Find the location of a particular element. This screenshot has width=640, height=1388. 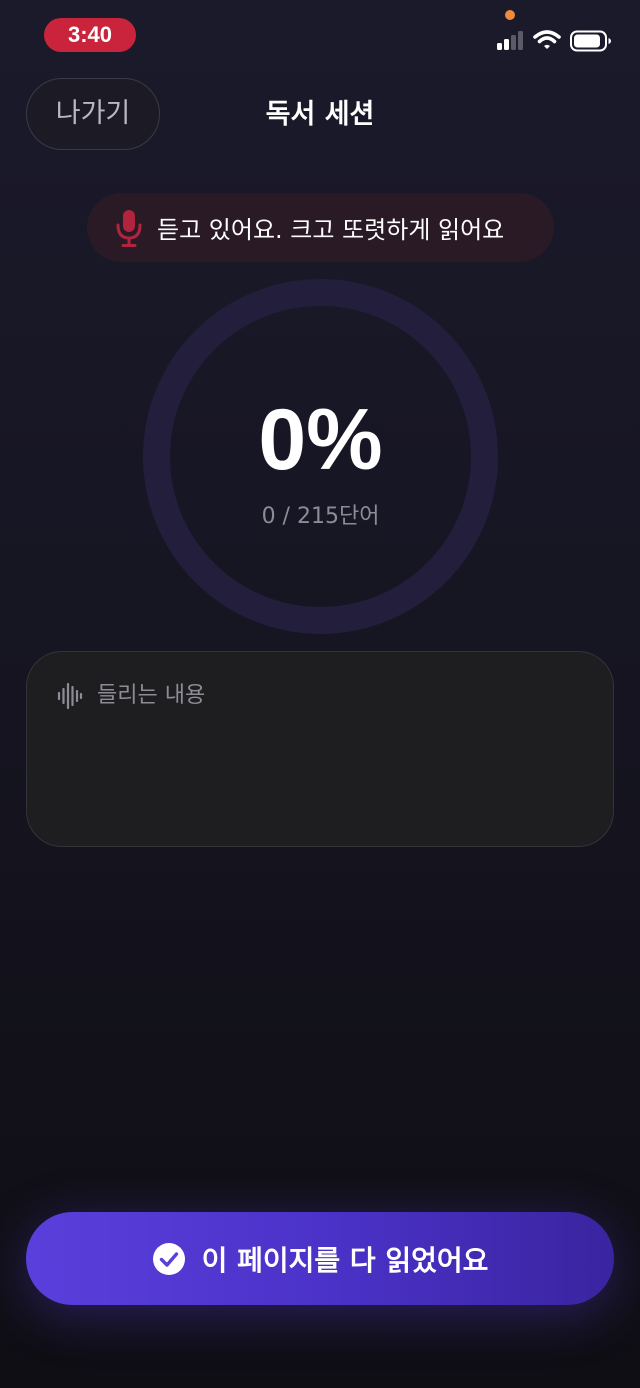

cellular-signal-icon is located at coordinates (510, 40).